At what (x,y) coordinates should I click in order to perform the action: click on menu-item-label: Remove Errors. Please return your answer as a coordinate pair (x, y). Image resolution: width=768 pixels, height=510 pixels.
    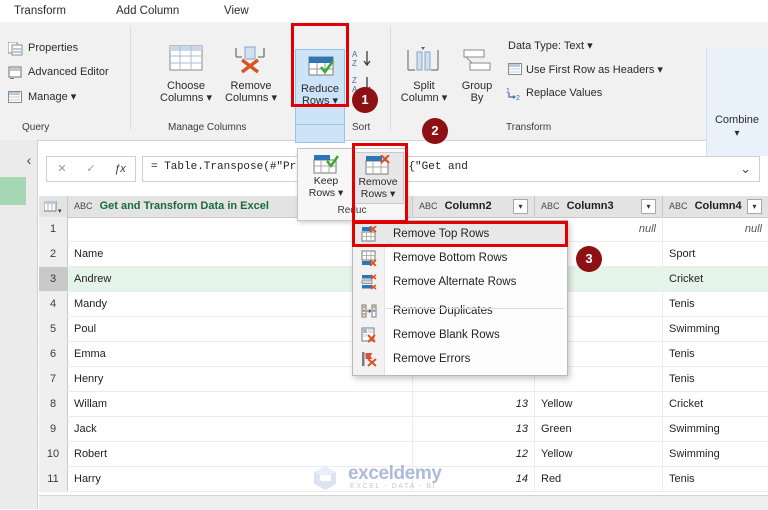
    Looking at the image, I should click on (432, 359).